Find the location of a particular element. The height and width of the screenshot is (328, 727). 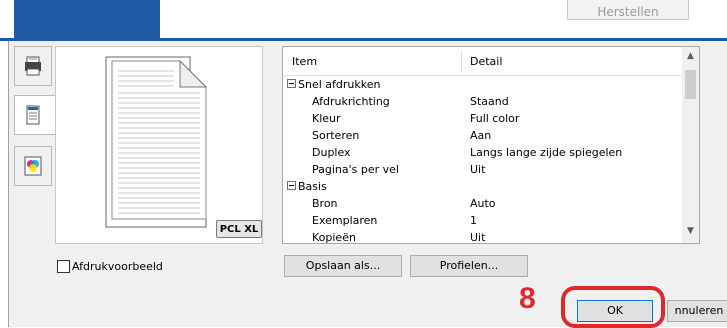

row-item: Bron is located at coordinates (325, 203).